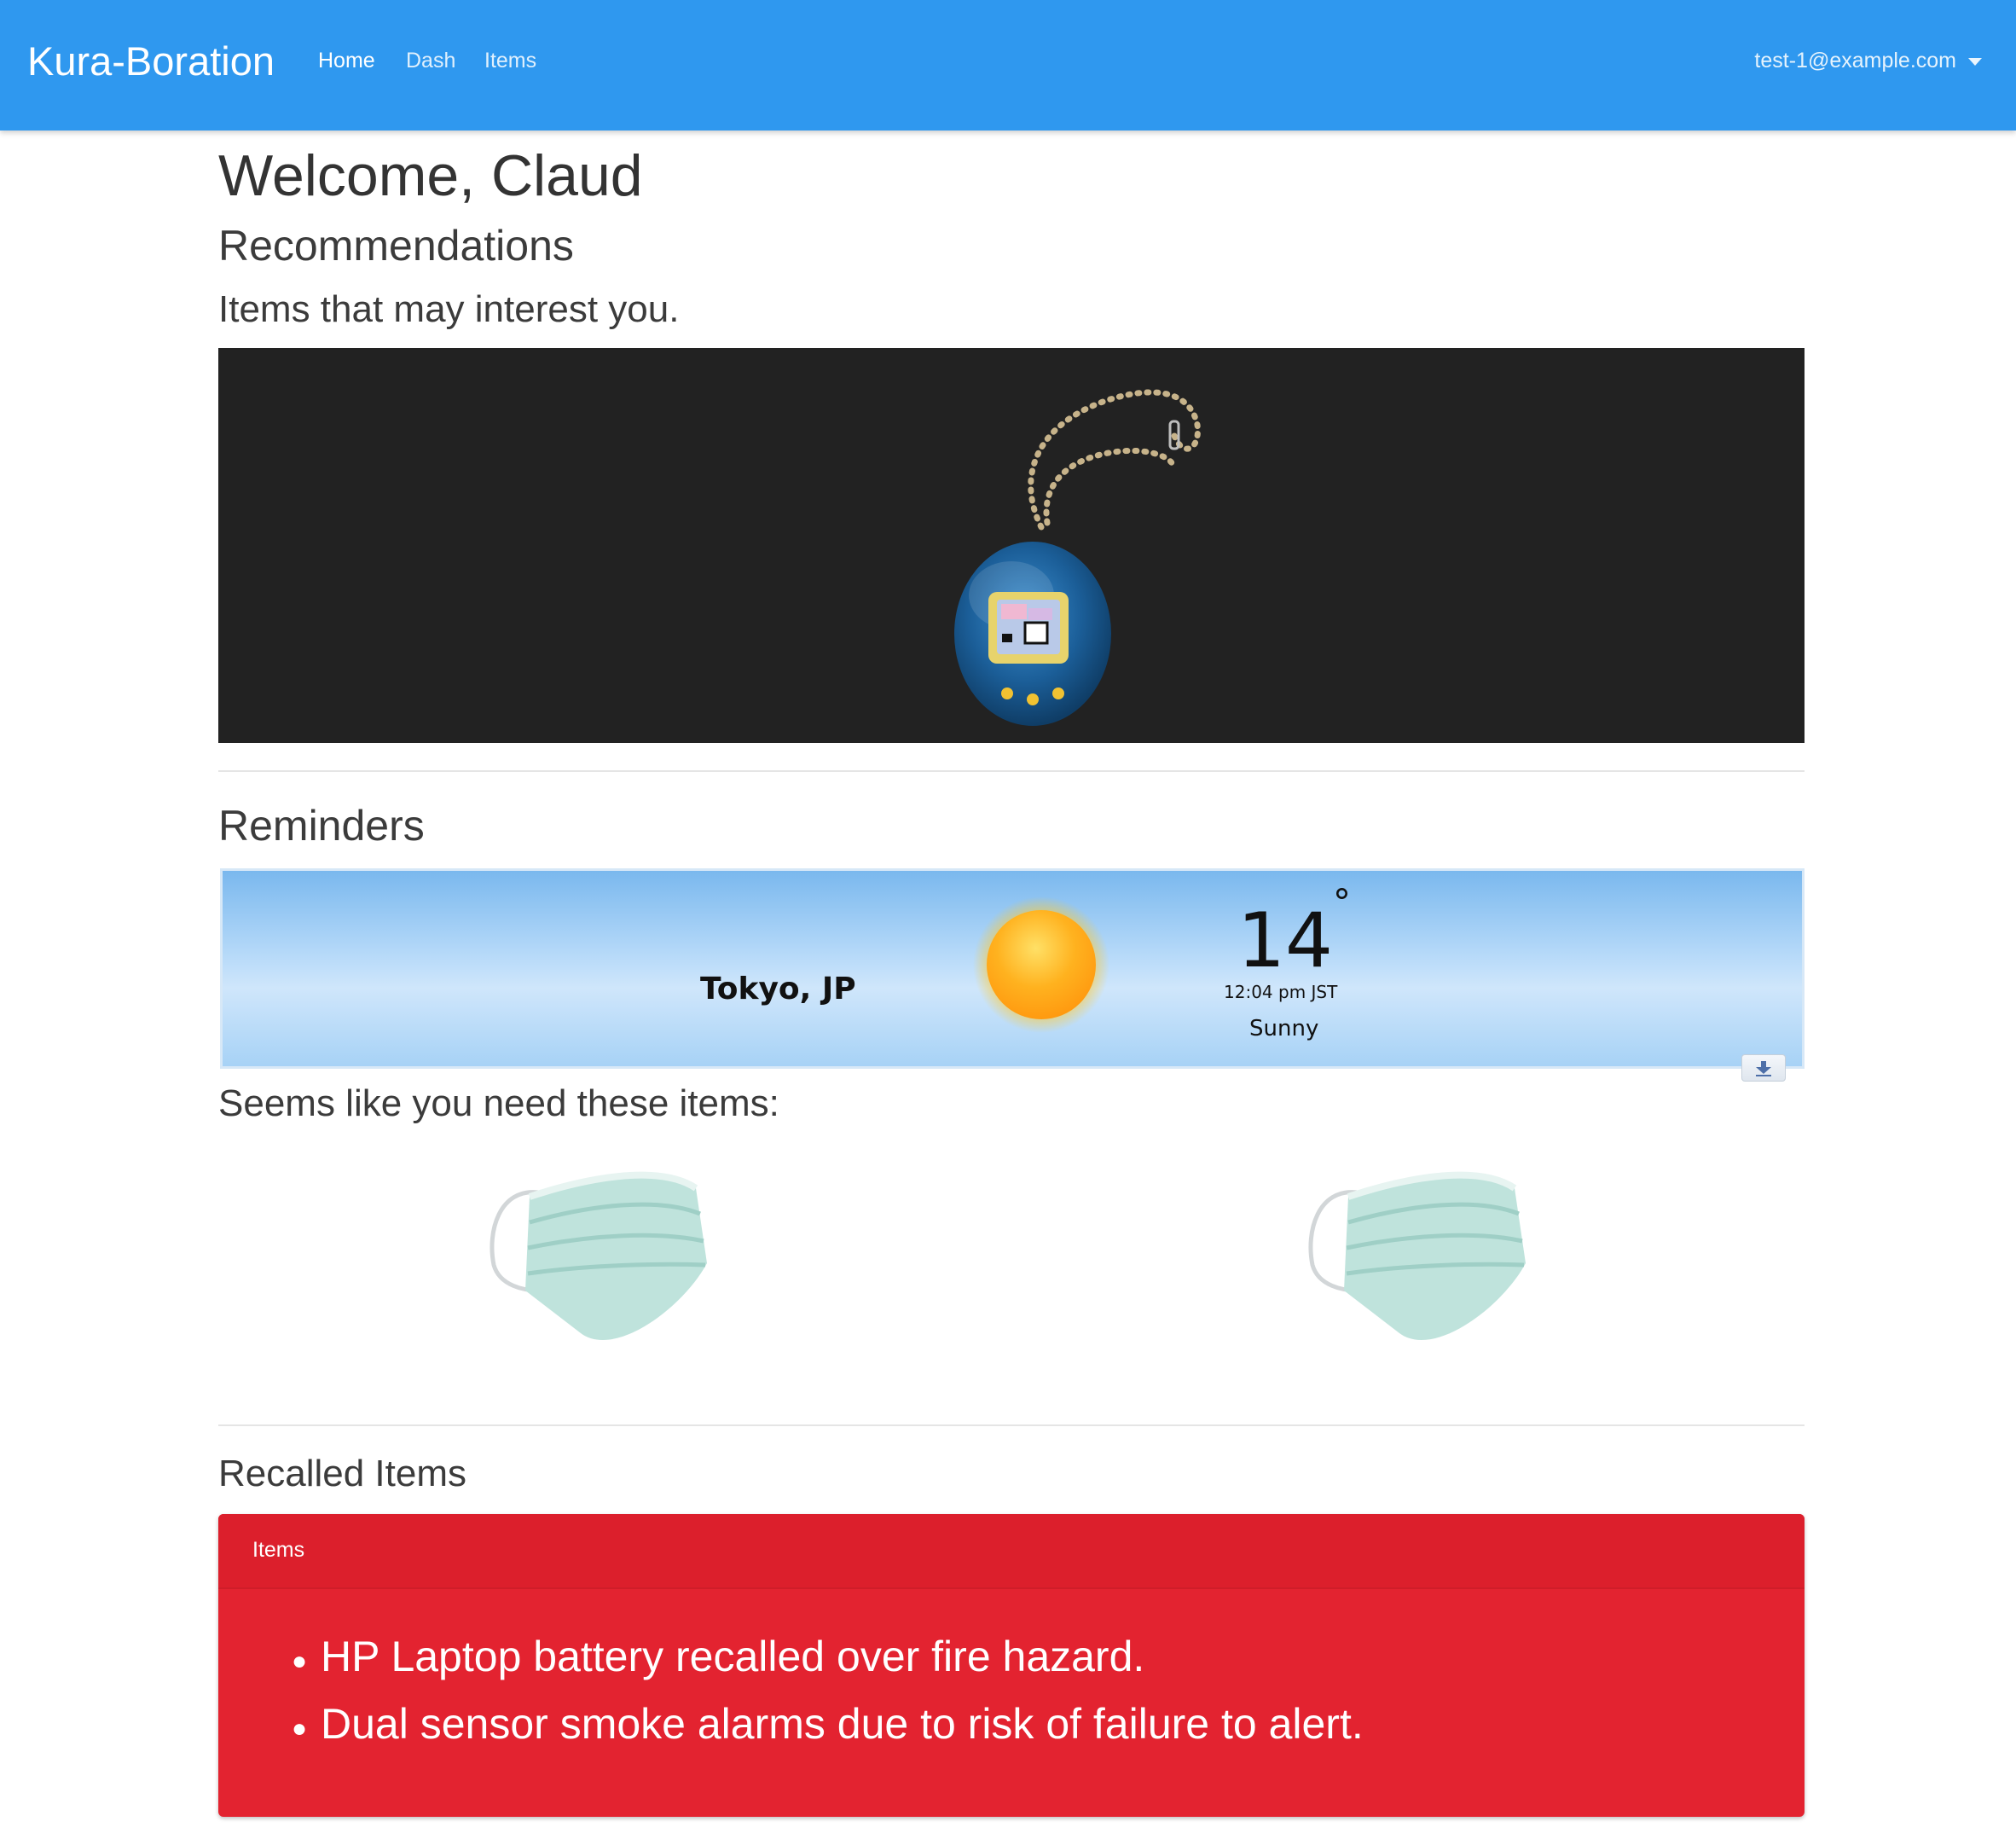 This screenshot has height=1839, width=2016. I want to click on weather-temperature: 14, so click(1285, 940).